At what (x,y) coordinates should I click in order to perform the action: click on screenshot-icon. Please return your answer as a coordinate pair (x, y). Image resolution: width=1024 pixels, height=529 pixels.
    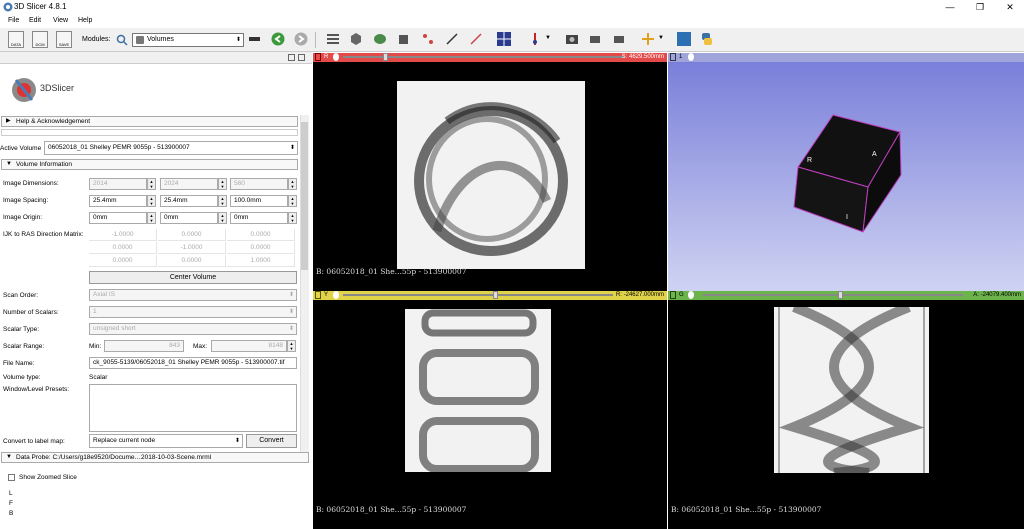
    Looking at the image, I should click on (572, 39).